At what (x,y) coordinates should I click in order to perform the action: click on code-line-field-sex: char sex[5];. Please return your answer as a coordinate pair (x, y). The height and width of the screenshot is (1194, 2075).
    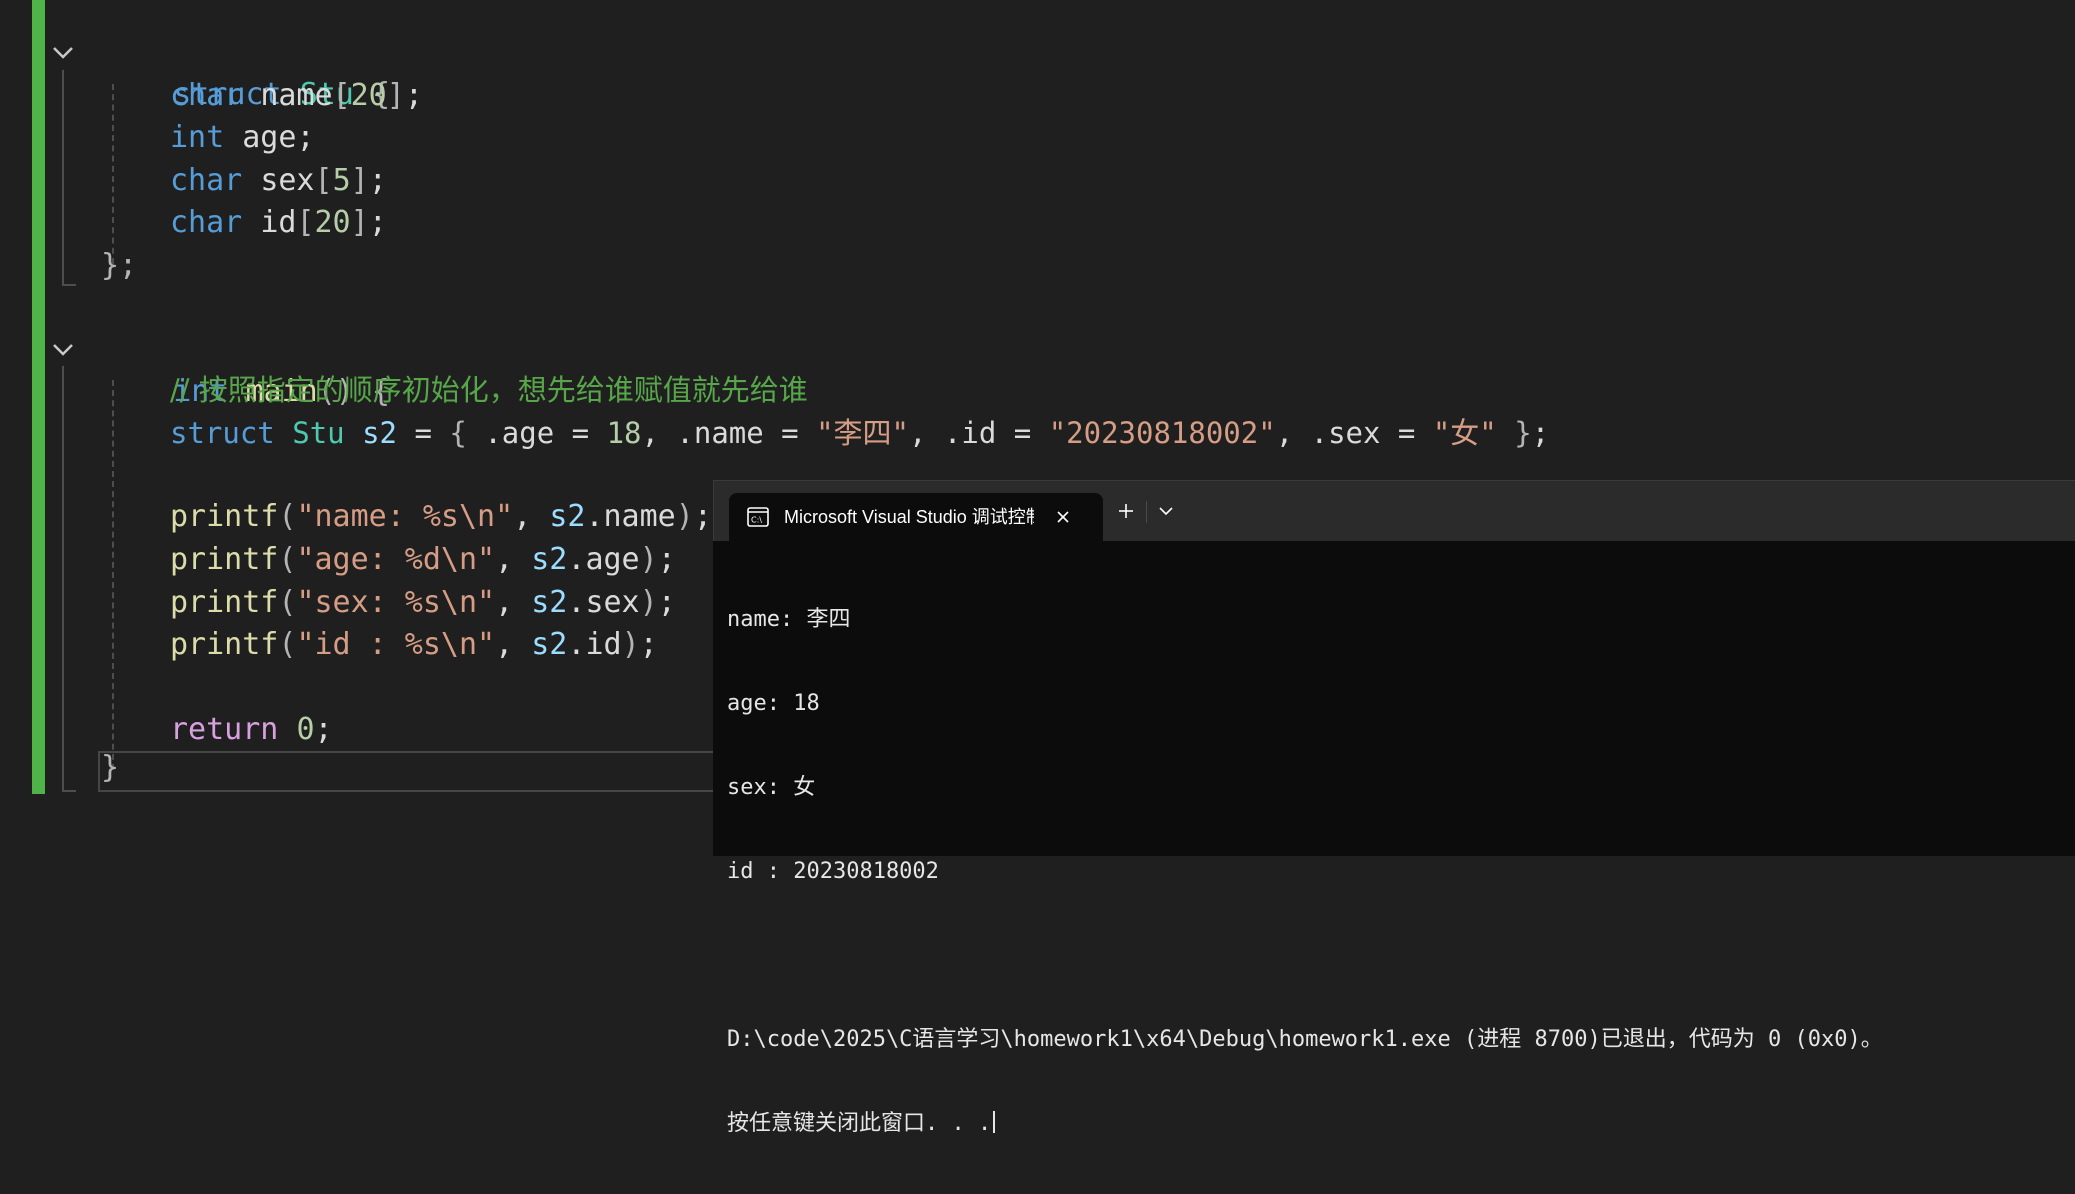
    Looking at the image, I should click on (278, 180).